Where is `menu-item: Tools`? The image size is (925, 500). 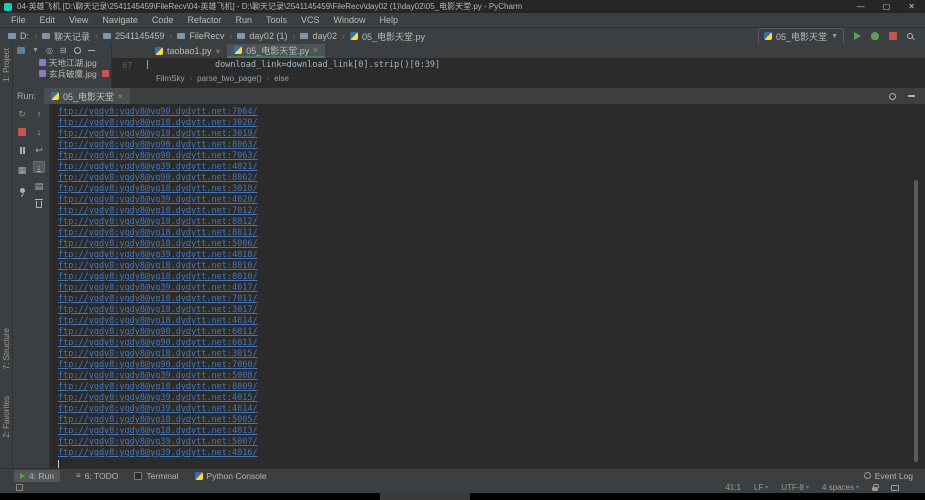
menu-item: Tools is located at coordinates (276, 20).